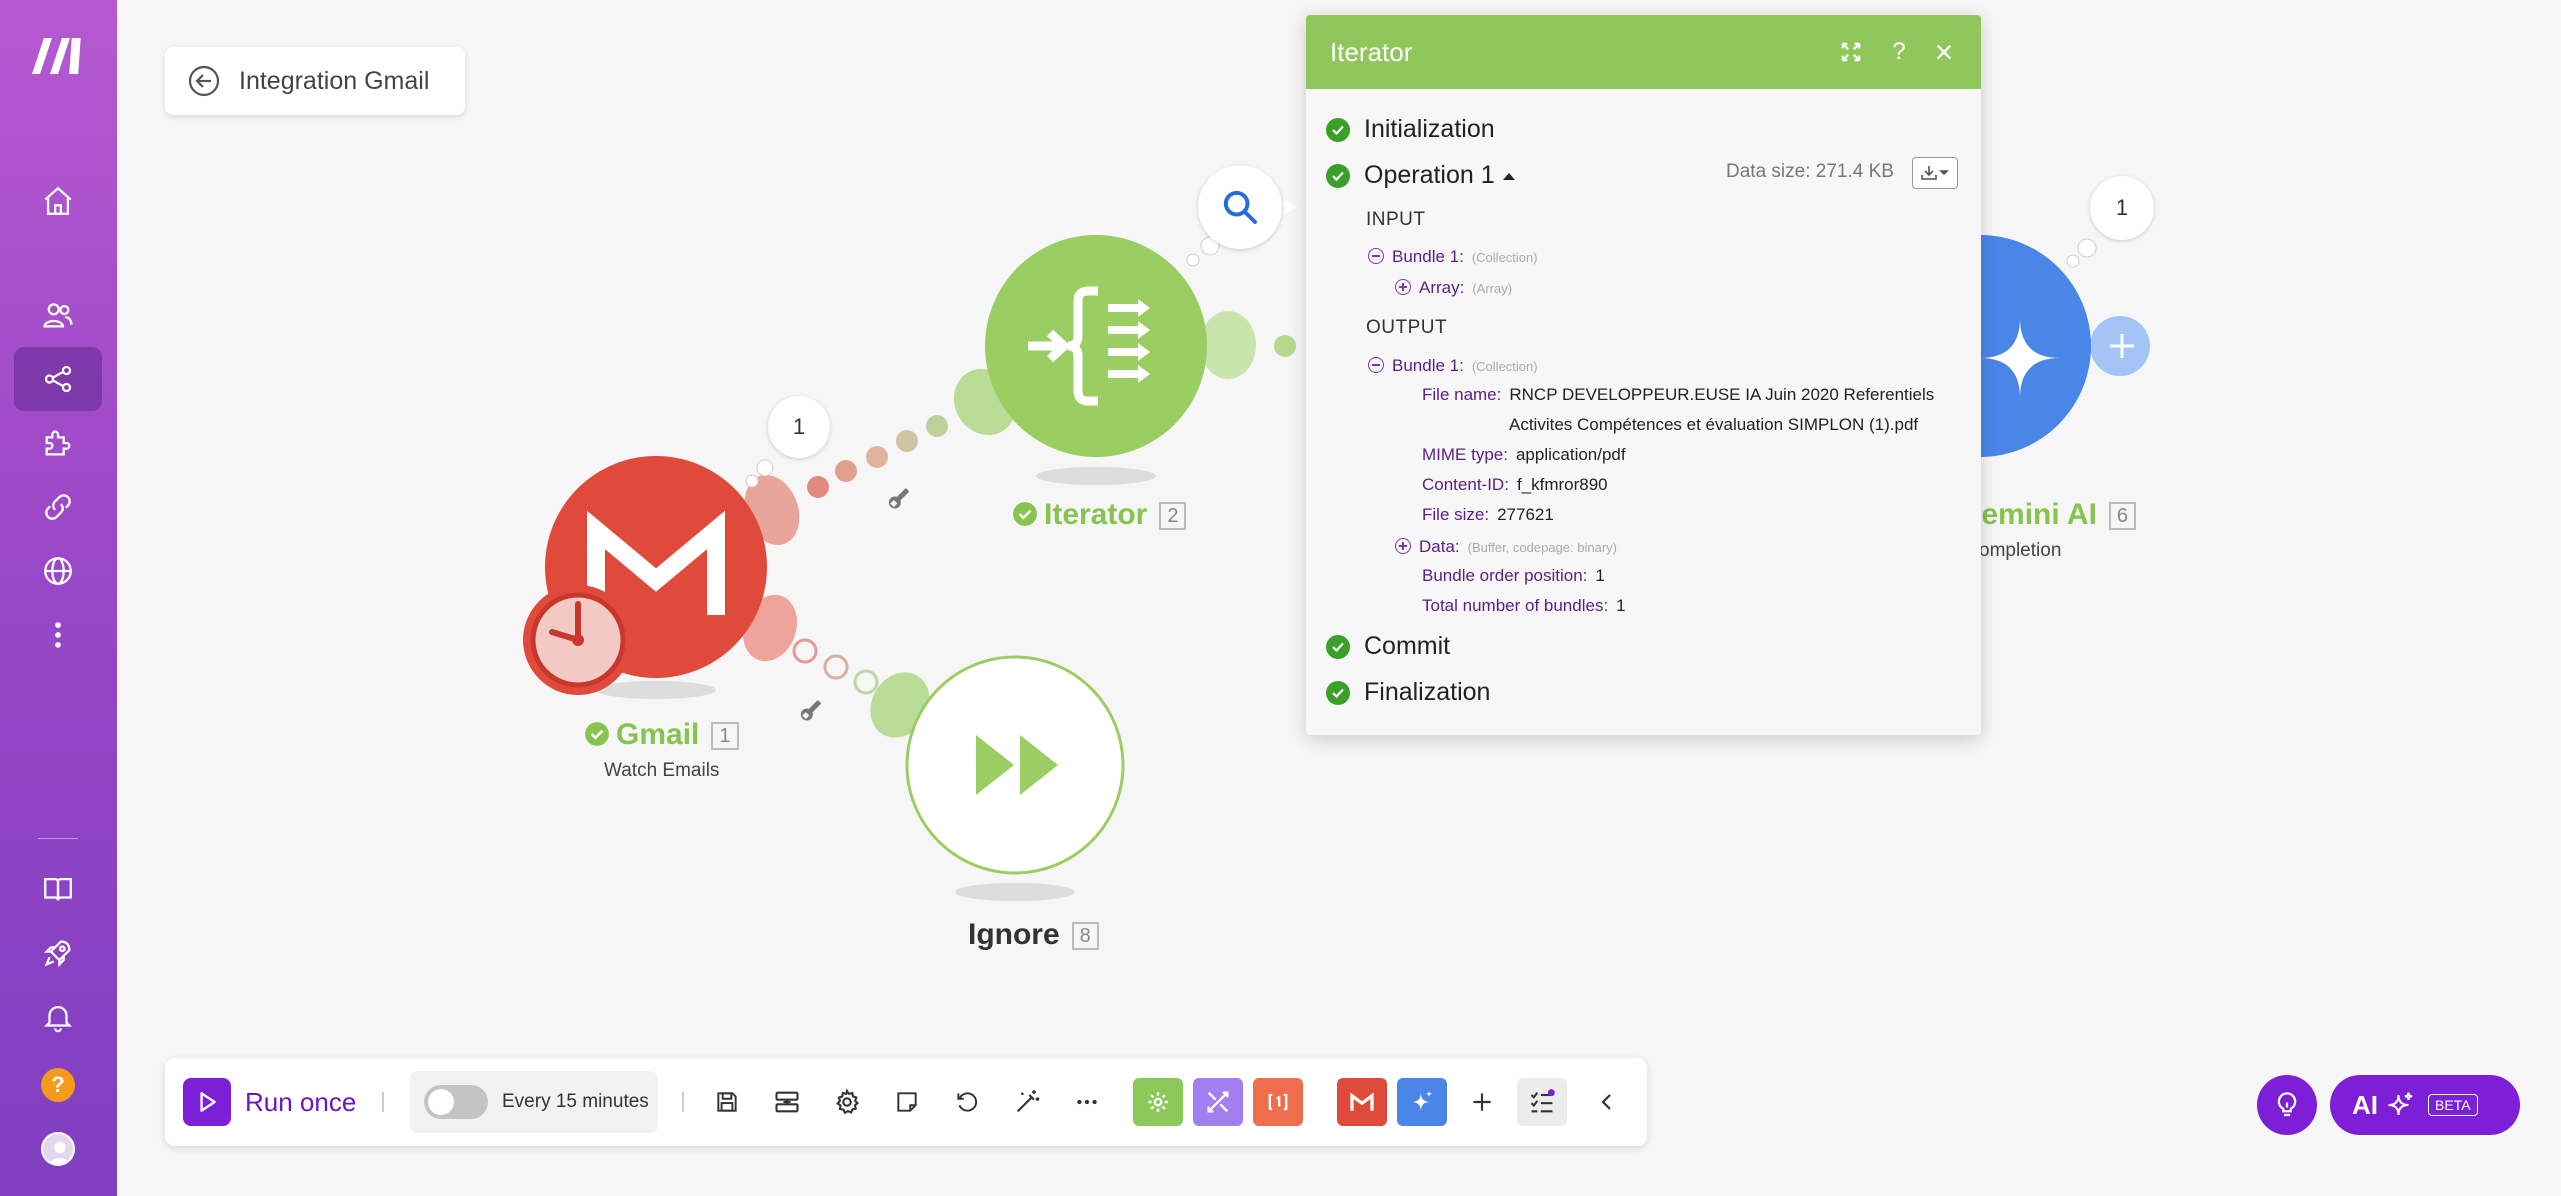 Image resolution: width=2561 pixels, height=1196 pixels. I want to click on magic-wand-icon, so click(1028, 1101).